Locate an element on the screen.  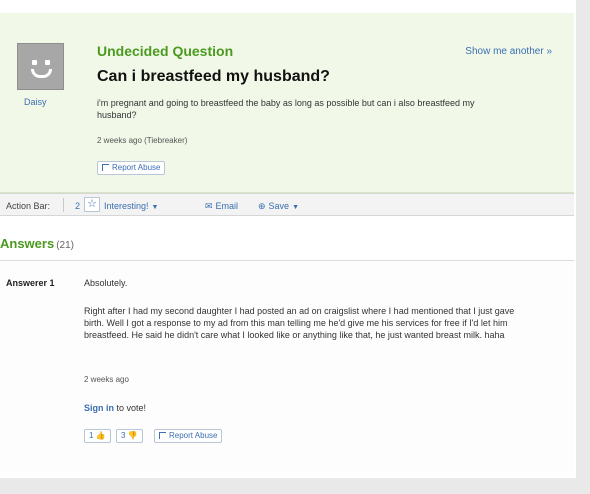
avatar is located at coordinates (40, 66).